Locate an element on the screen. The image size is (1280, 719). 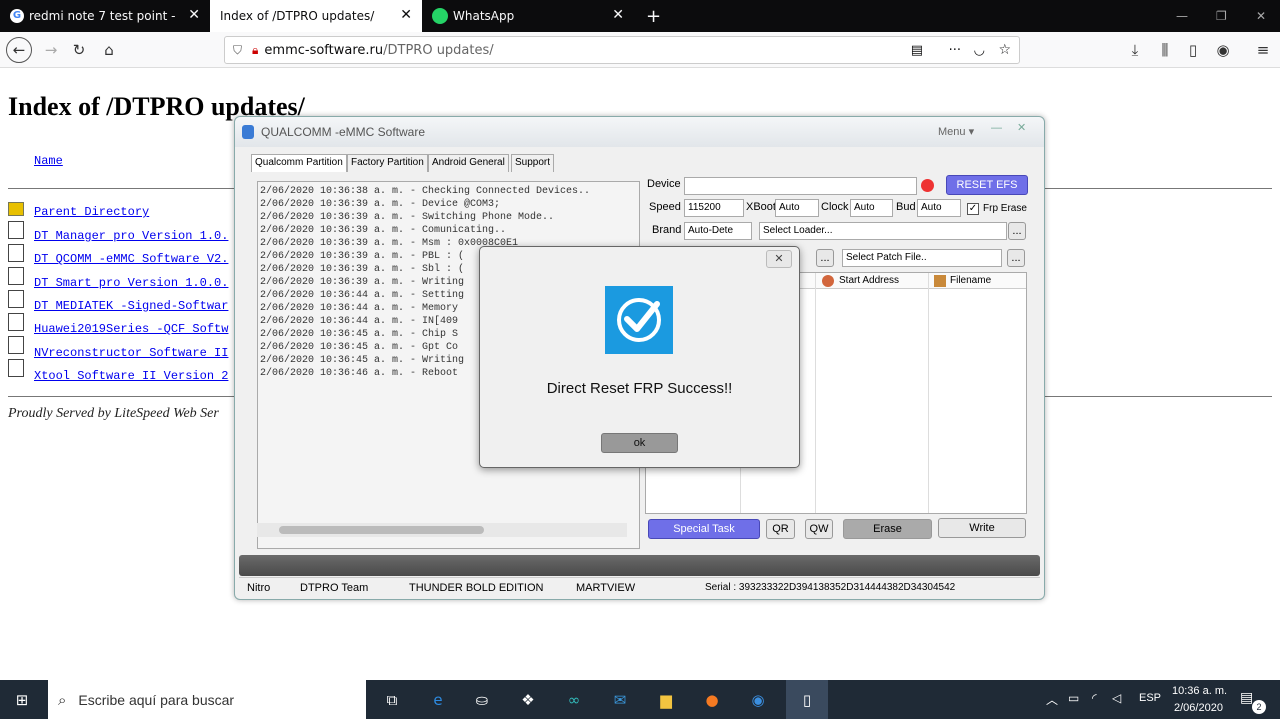
firefox-icon: ● is located at coordinates (712, 700).